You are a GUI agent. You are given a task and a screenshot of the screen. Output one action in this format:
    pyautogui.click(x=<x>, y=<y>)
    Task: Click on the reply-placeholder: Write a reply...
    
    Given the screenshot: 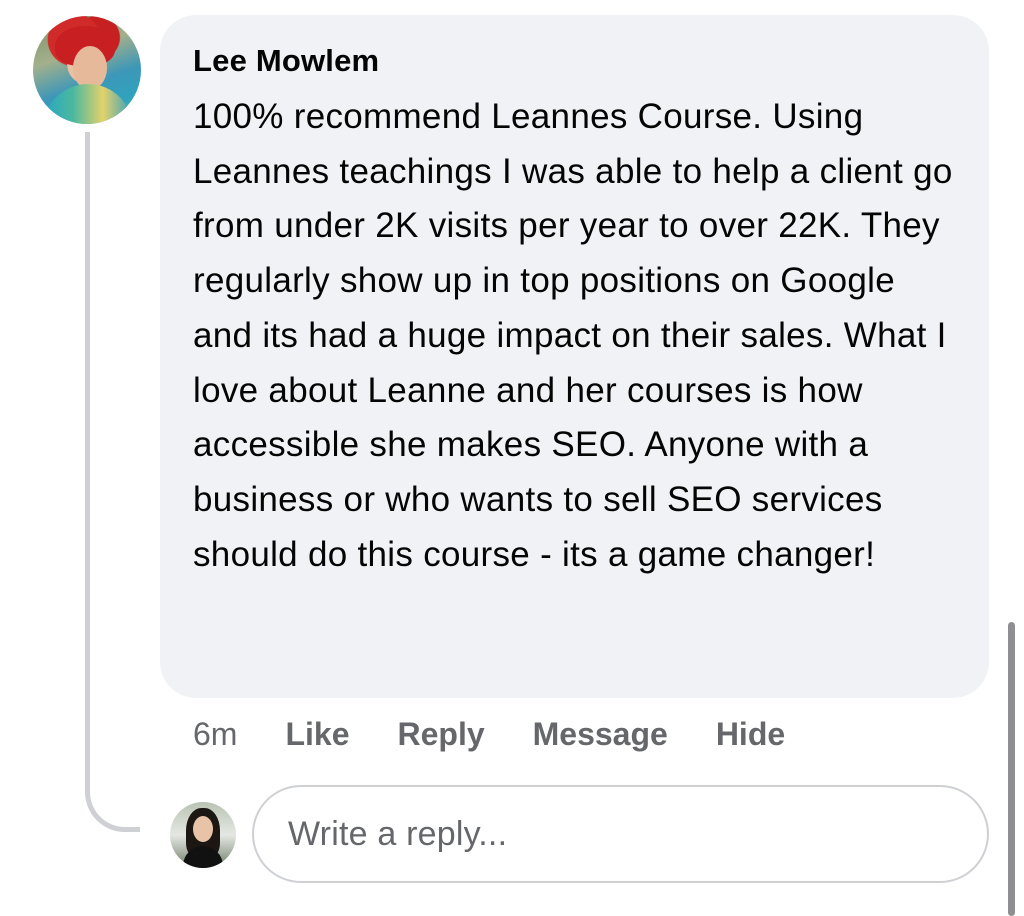 What is the action you would take?
    pyautogui.click(x=398, y=833)
    